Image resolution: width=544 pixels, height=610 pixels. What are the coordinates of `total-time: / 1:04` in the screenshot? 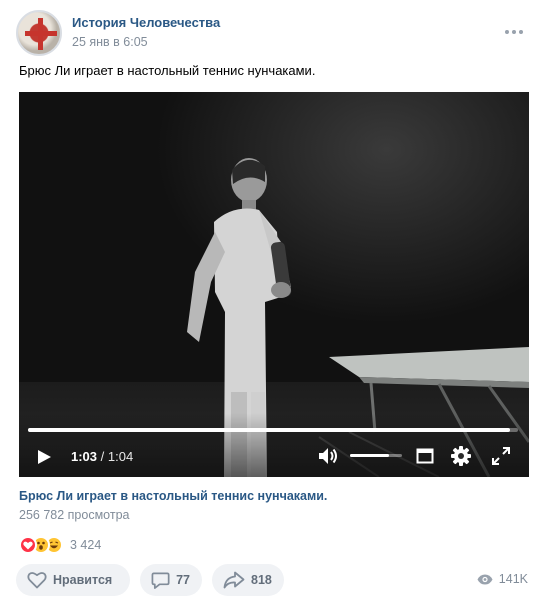 It's located at (117, 456).